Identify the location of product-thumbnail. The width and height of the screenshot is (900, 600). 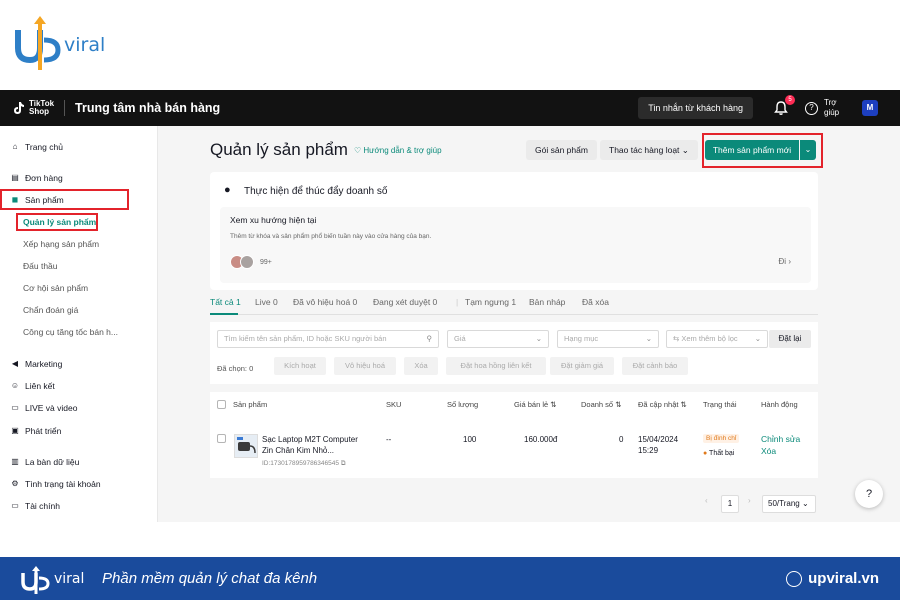
(246, 446).